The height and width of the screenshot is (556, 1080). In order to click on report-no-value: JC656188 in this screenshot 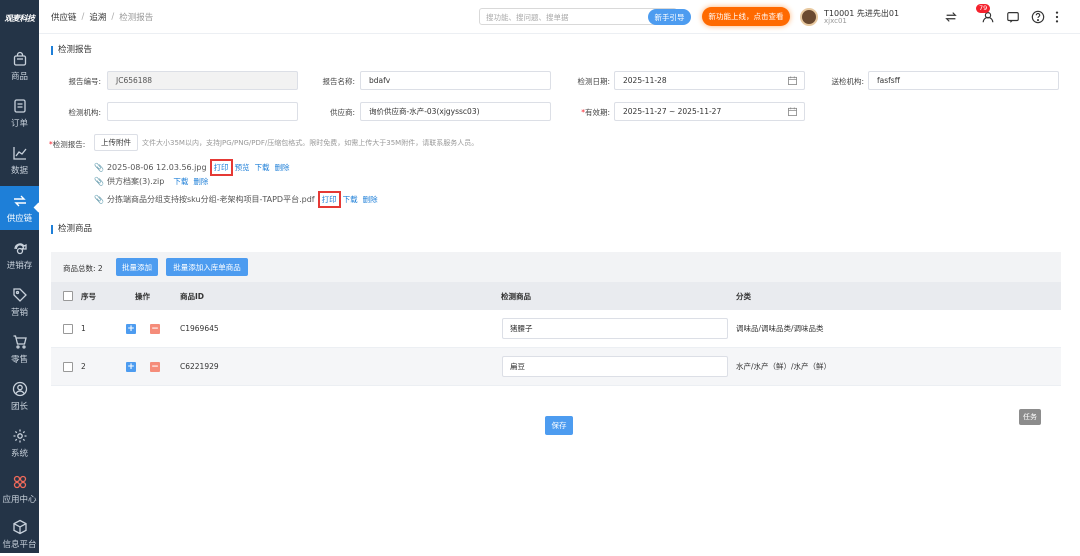, I will do `click(134, 80)`.